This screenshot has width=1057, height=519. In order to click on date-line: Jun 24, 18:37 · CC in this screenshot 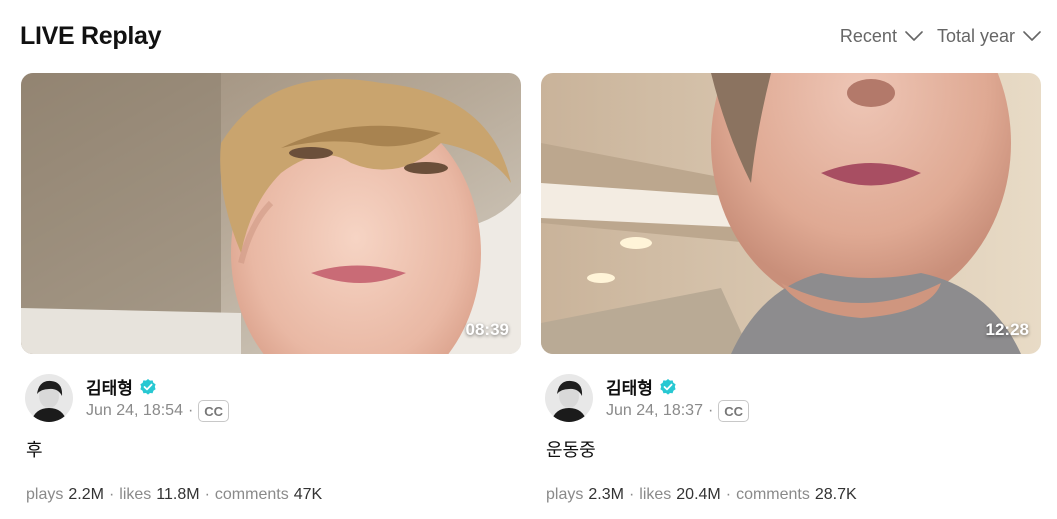, I will do `click(678, 411)`.